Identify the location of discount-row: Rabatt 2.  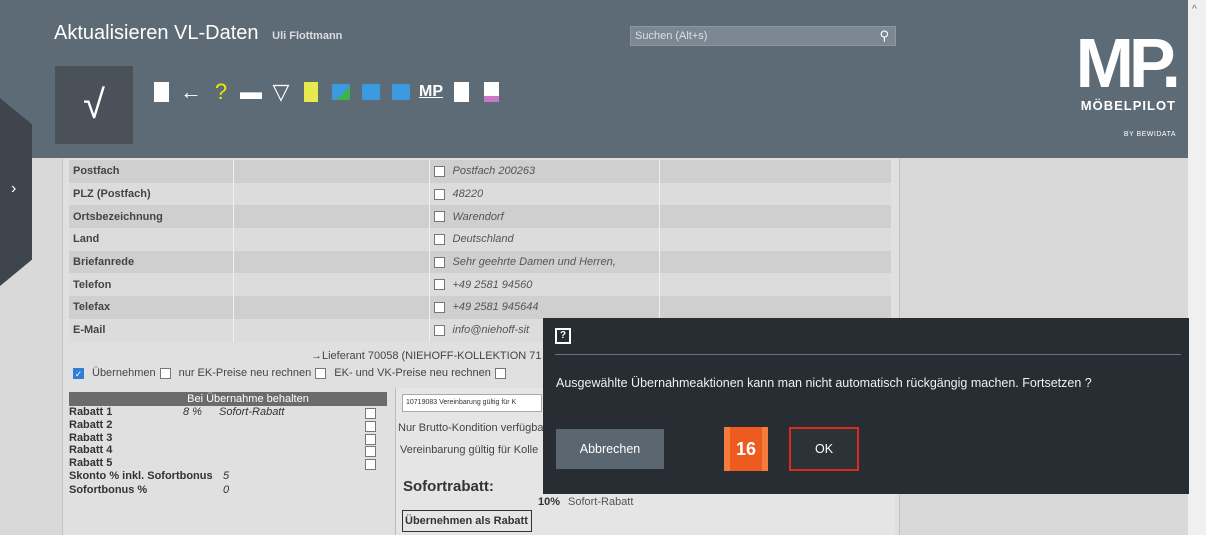
(228, 425).